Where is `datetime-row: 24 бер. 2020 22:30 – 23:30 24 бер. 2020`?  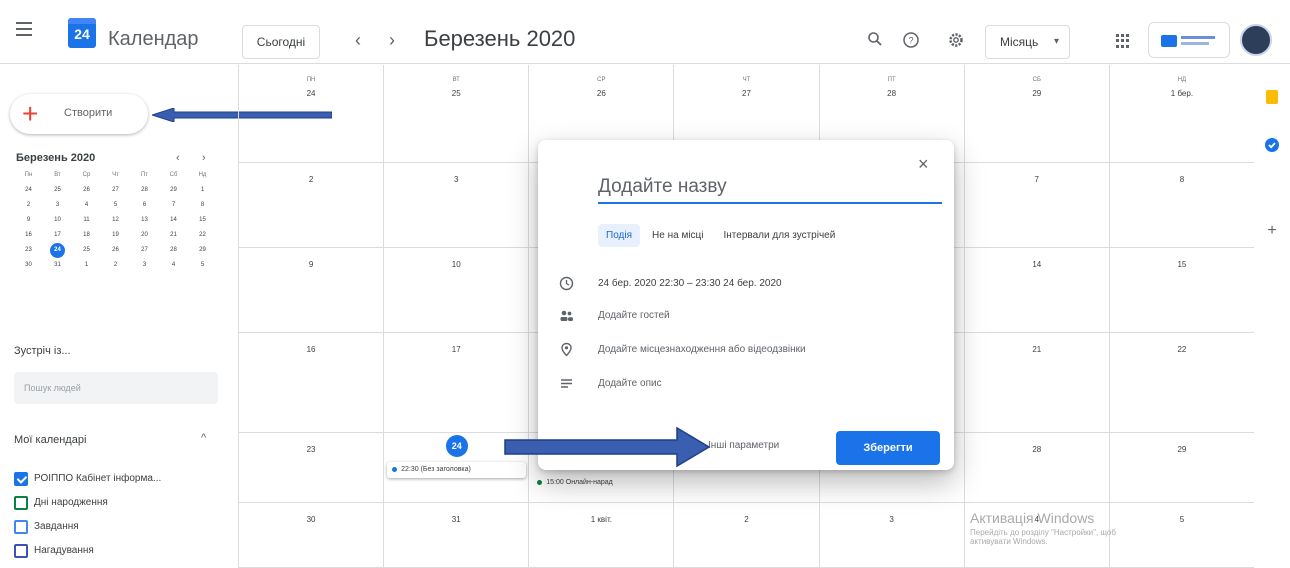
datetime-row: 24 бер. 2020 22:30 – 23:30 24 бер. 2020 is located at coordinates (748, 286).